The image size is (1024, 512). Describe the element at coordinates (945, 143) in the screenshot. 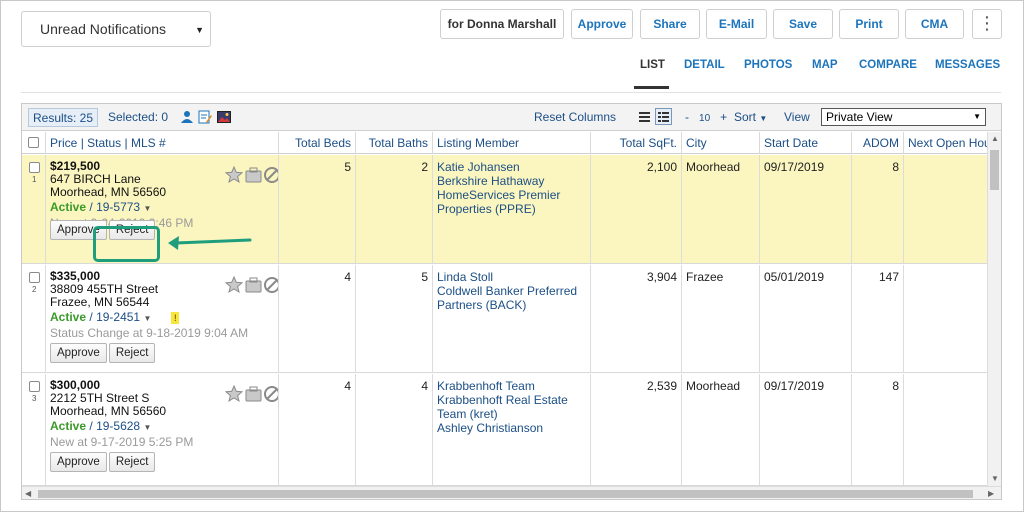

I see `column-header-next-open: Next Open Hou` at that location.